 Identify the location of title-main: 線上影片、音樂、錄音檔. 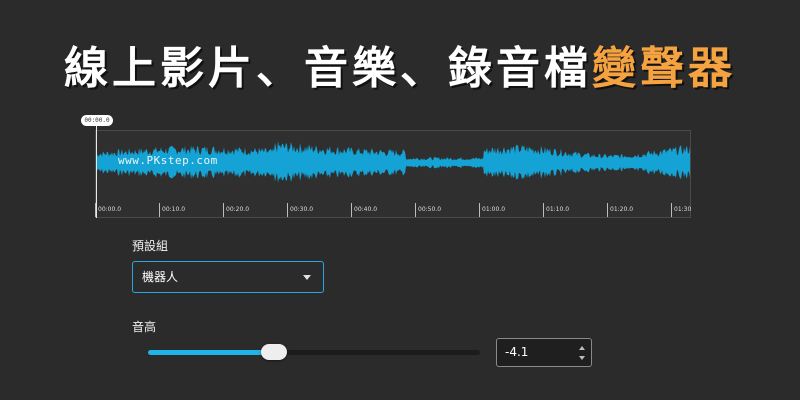
(328, 68).